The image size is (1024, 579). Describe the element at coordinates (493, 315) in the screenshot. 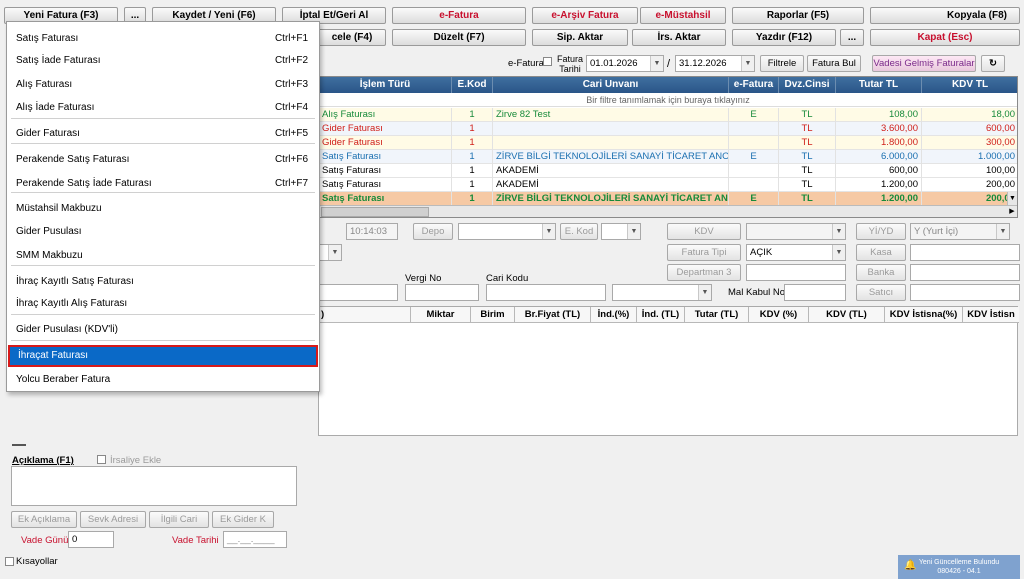

I see `detail-col-birim: Birim` at that location.